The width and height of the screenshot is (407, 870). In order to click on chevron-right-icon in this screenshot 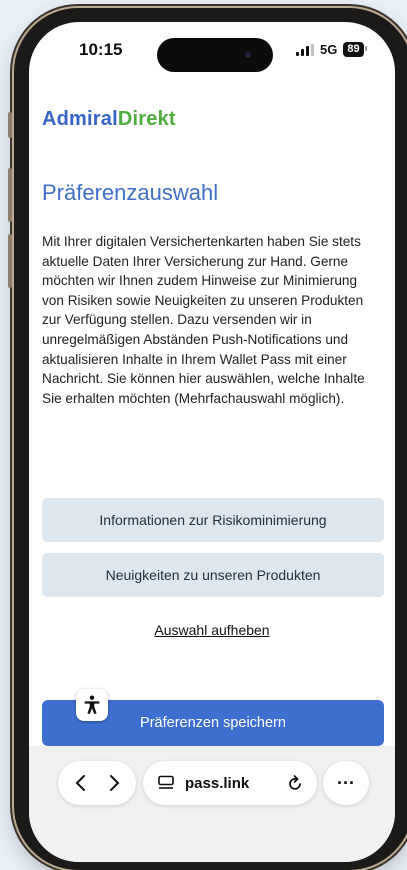, I will do `click(114, 783)`.